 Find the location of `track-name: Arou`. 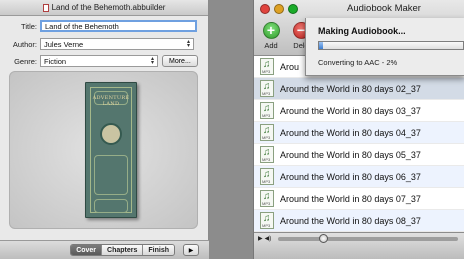

track-name: Arou is located at coordinates (290, 66).